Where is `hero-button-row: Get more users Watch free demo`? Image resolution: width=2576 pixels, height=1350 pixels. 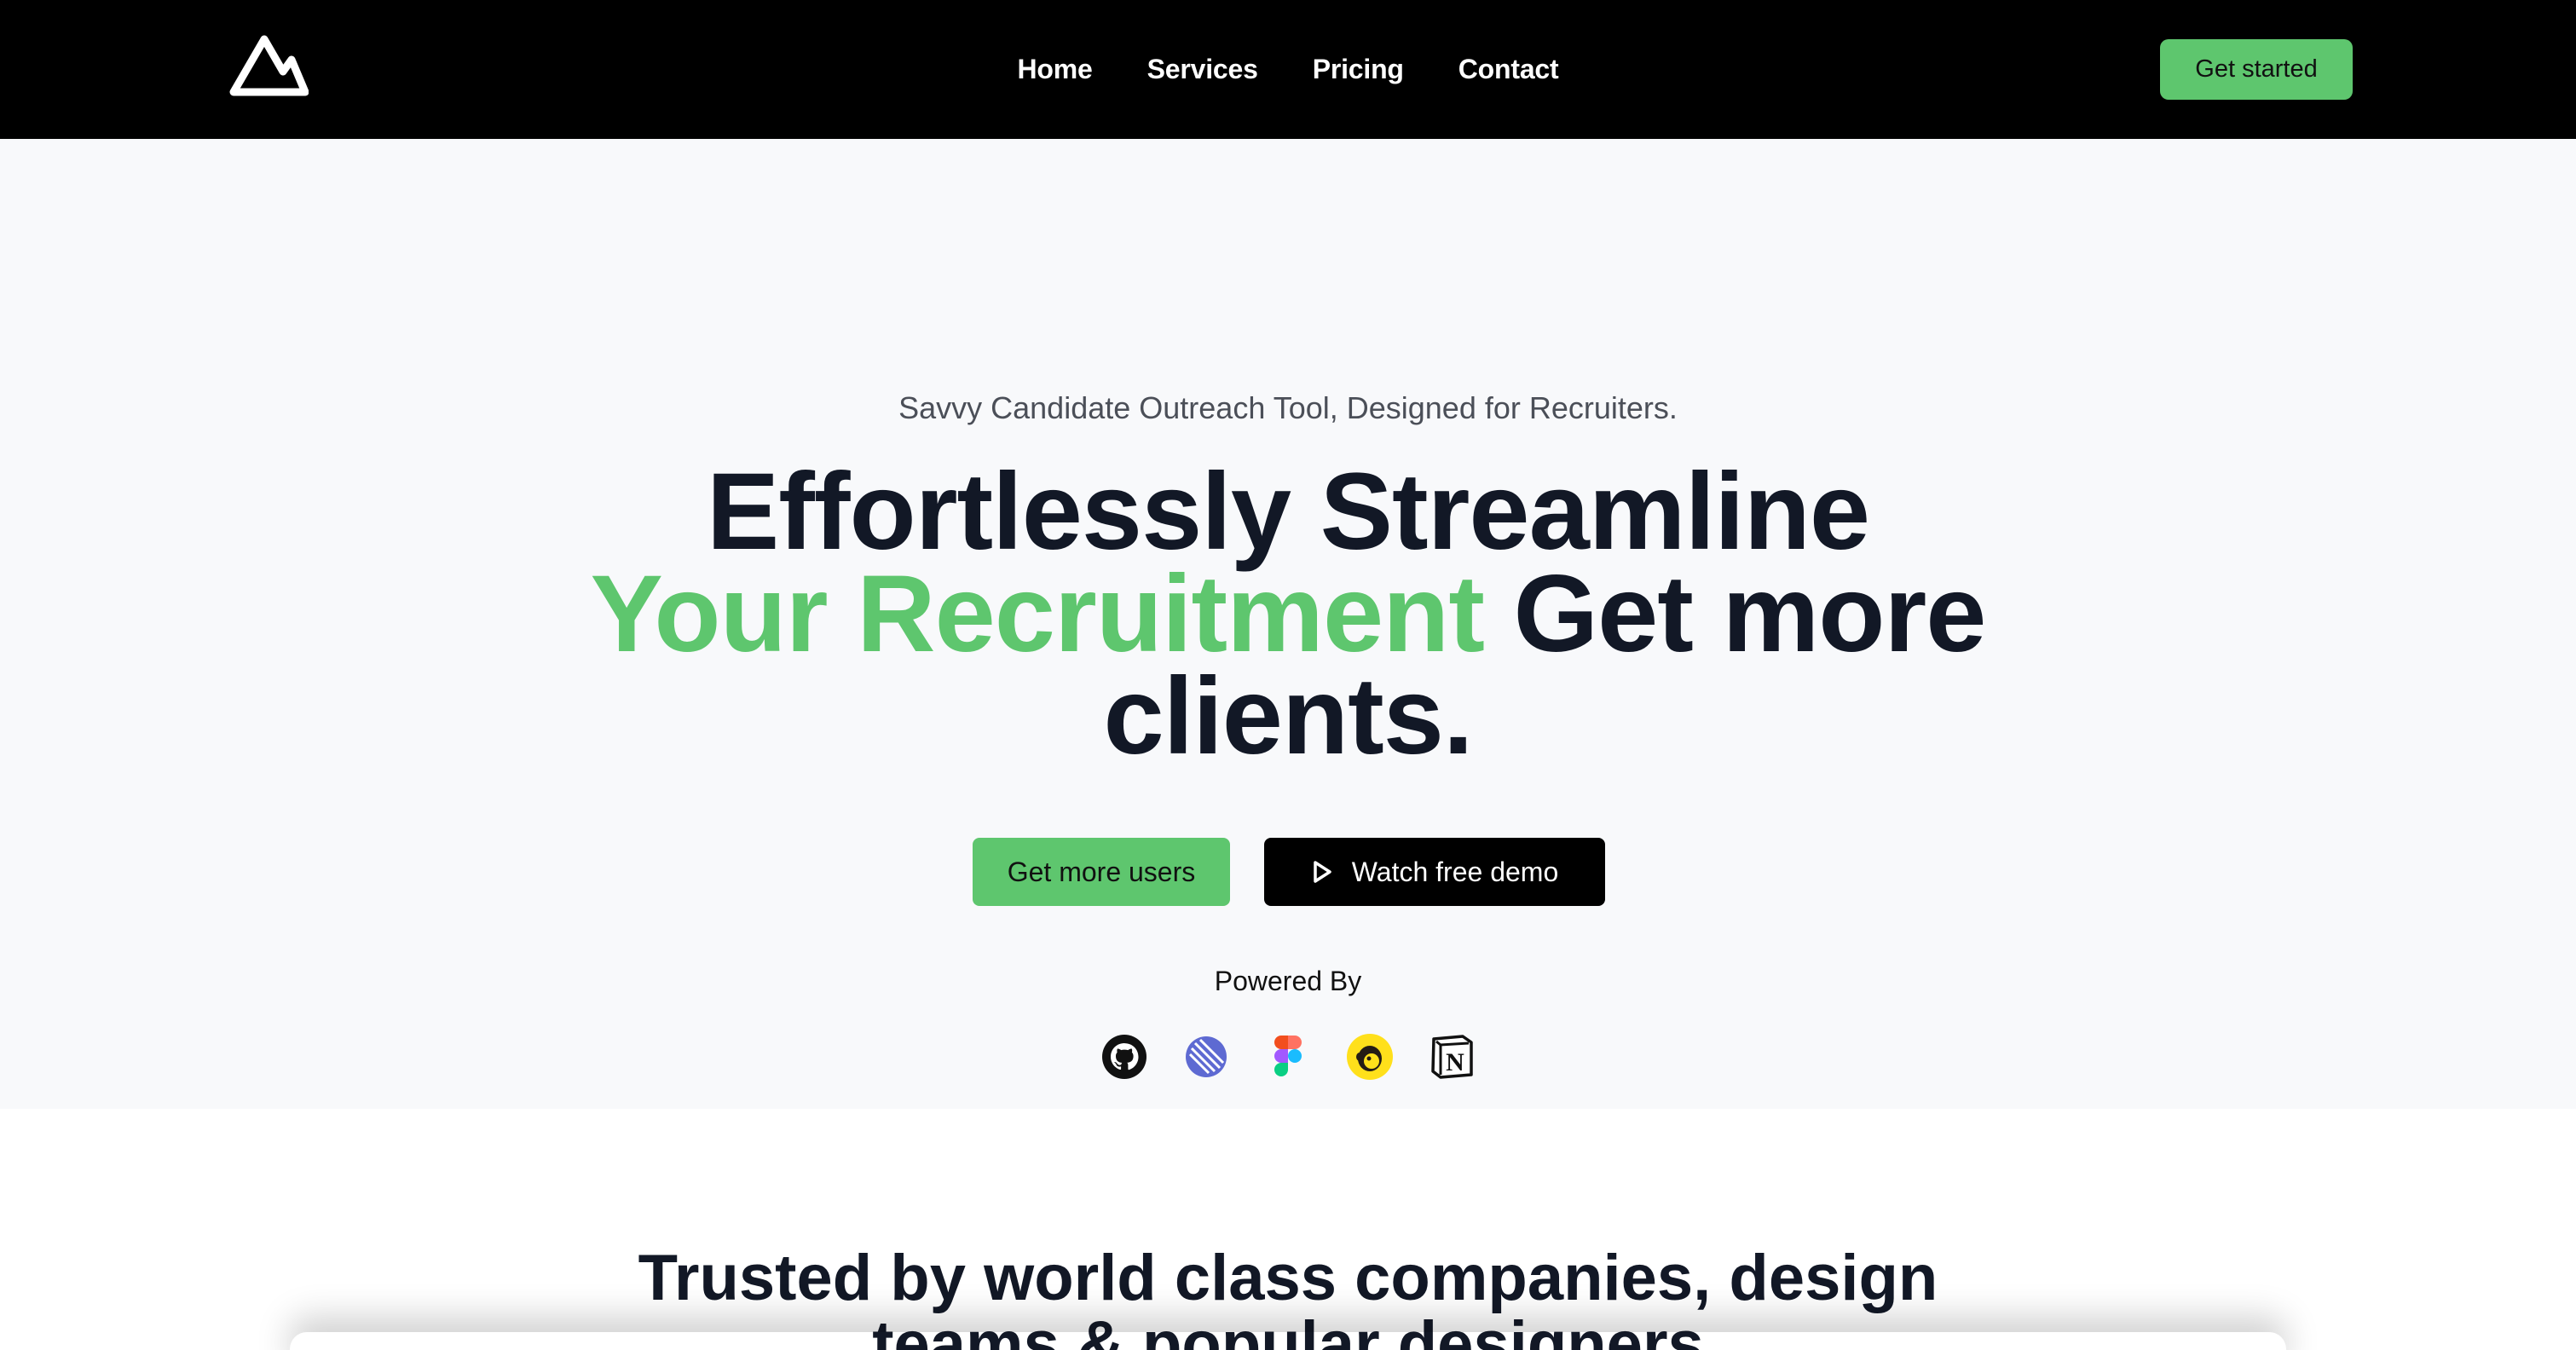
hero-button-row: Get more users Watch free demo is located at coordinates (1288, 872).